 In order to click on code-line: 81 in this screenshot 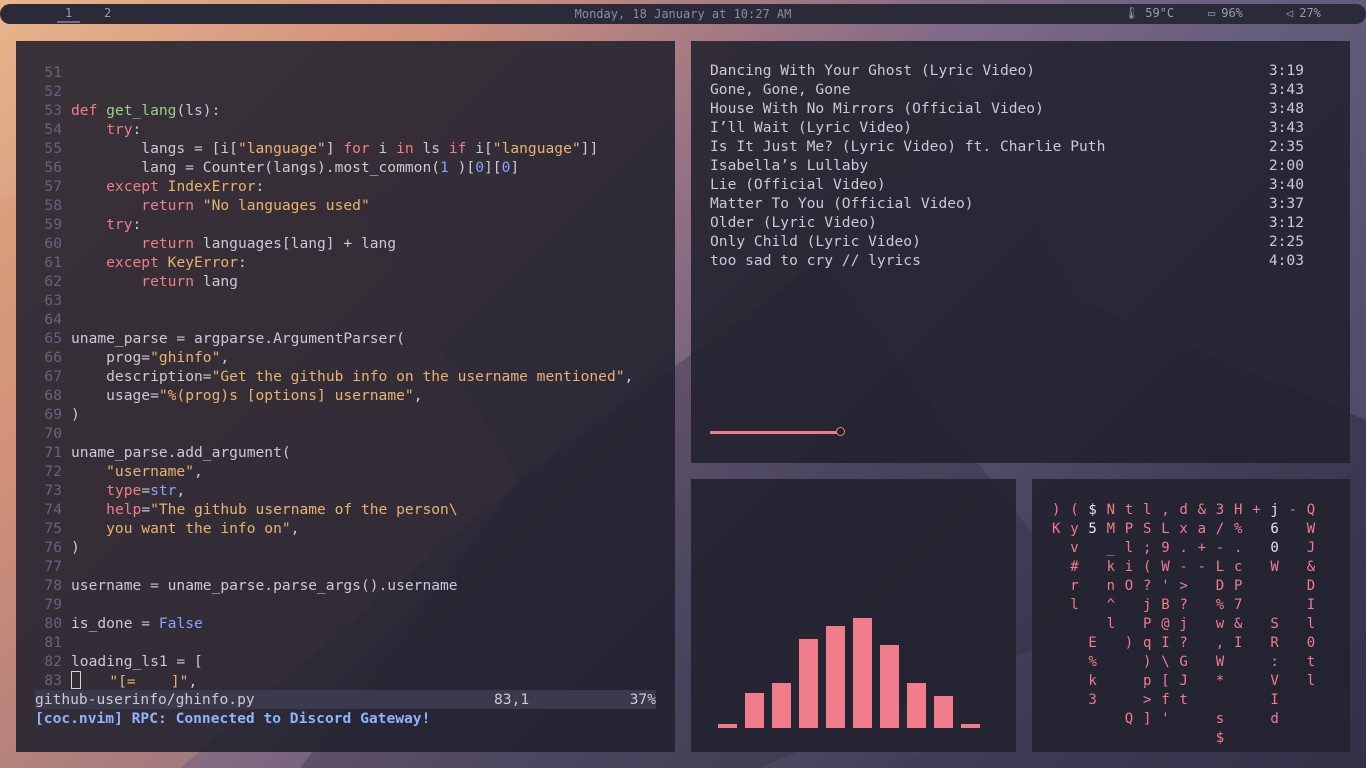, I will do `click(345, 642)`.